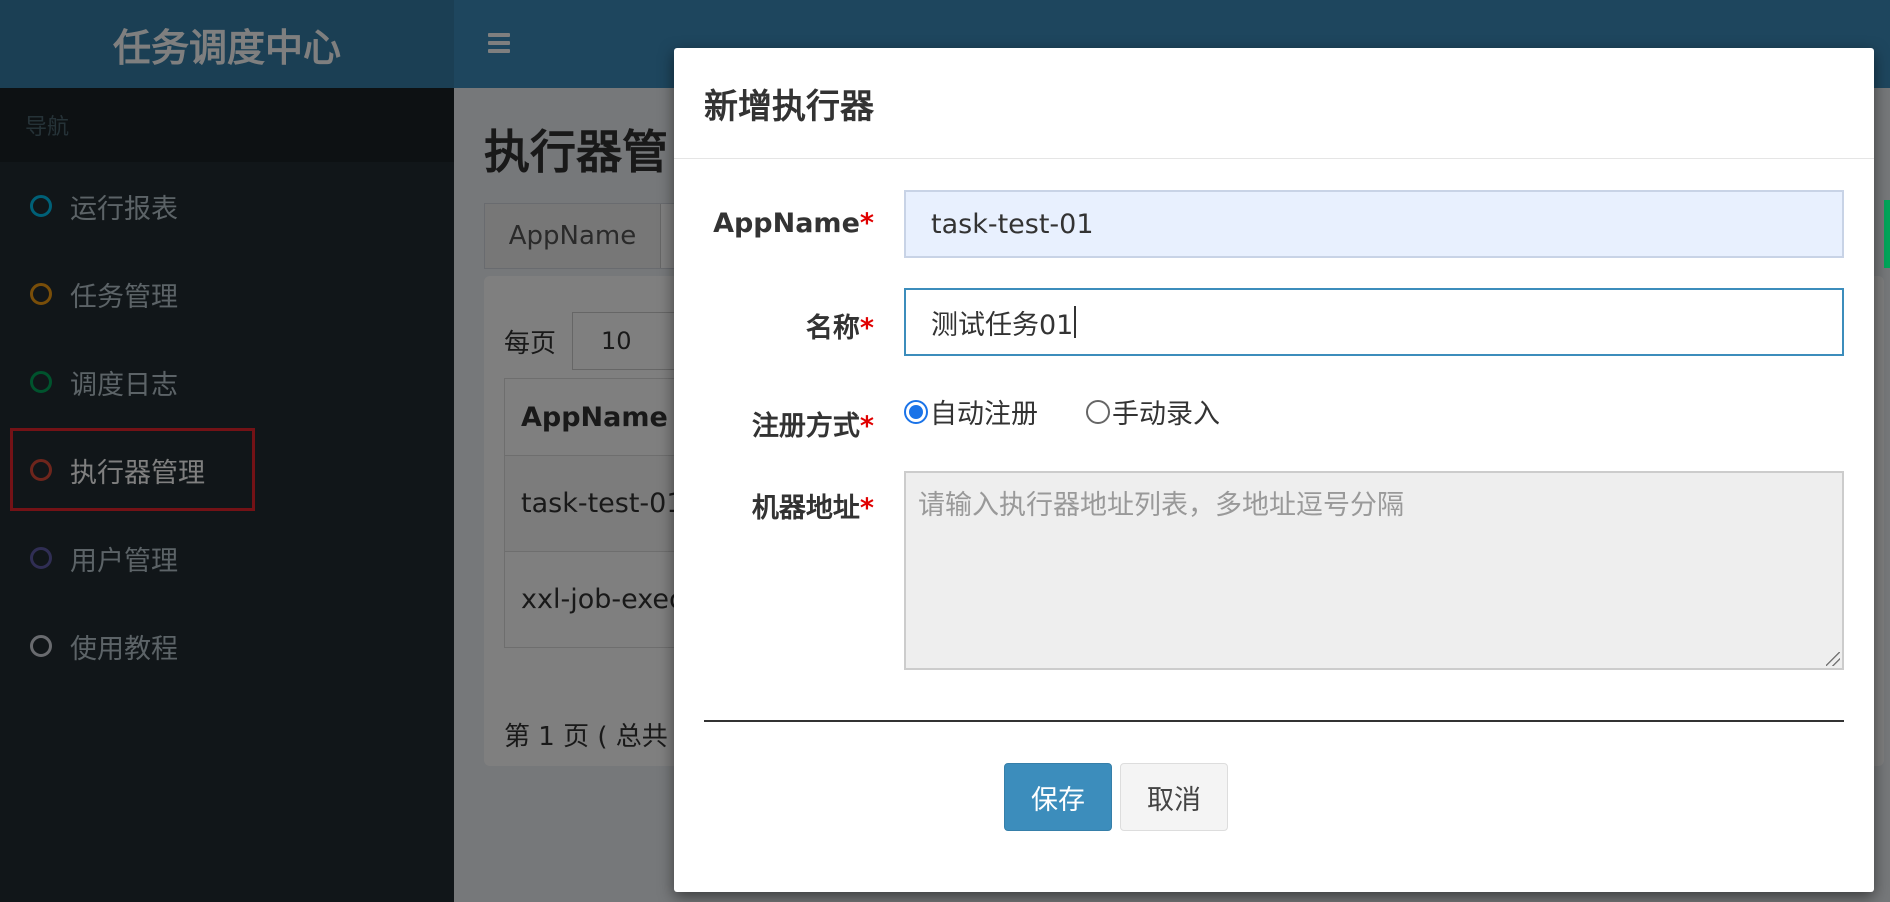 The width and height of the screenshot is (1890, 902). What do you see at coordinates (984, 414) in the screenshot?
I see `radio-option-label: 自动注册` at bounding box center [984, 414].